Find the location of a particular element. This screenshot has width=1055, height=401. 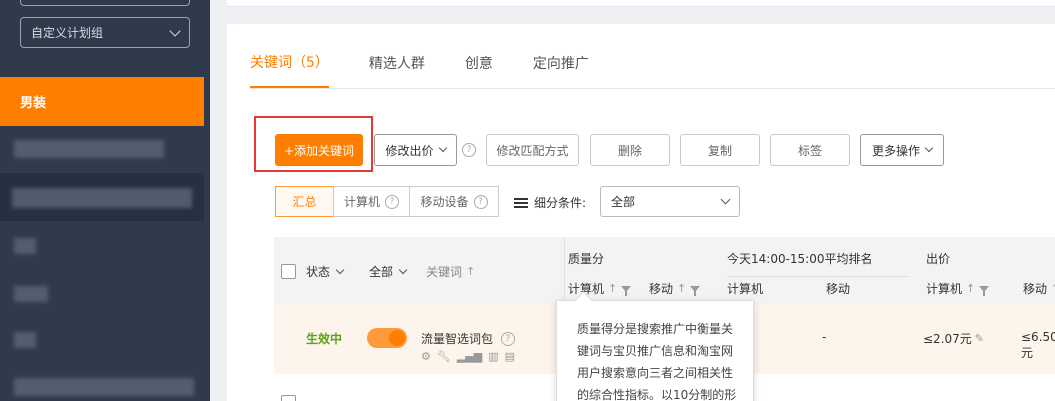

row-tools: ⚙ 🔧︎ ▂▄▆ ▥ ▤ is located at coordinates (468, 356).